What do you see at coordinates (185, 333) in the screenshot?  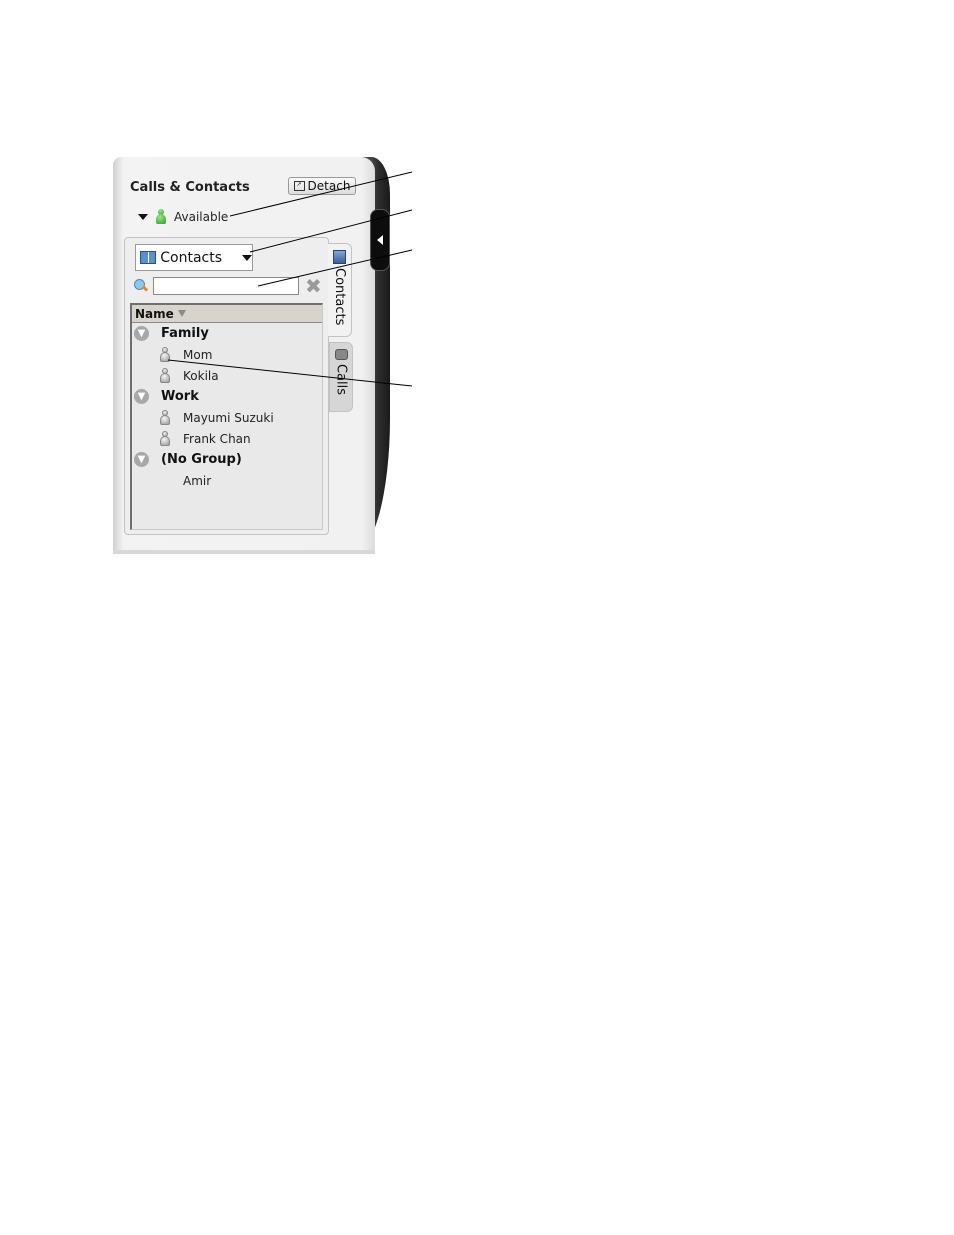 I see `group-name: Family` at bounding box center [185, 333].